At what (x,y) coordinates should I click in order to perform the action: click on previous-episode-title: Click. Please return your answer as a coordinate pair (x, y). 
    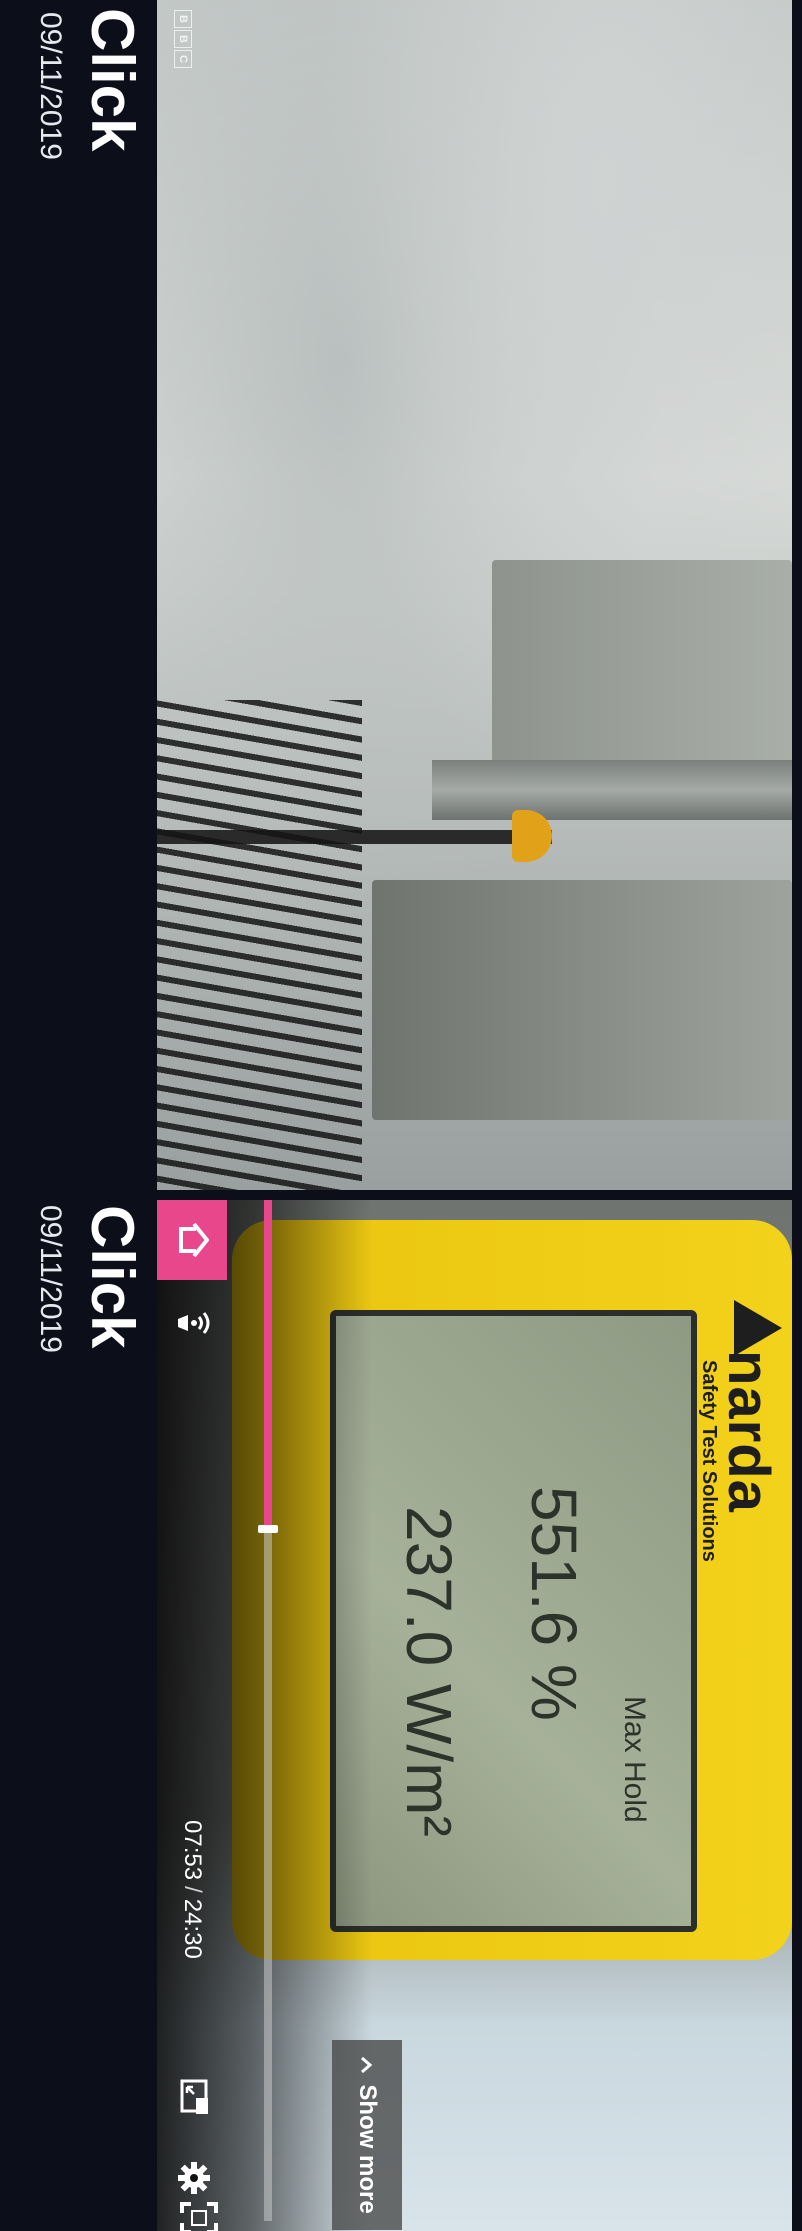
    Looking at the image, I should click on (112, 79).